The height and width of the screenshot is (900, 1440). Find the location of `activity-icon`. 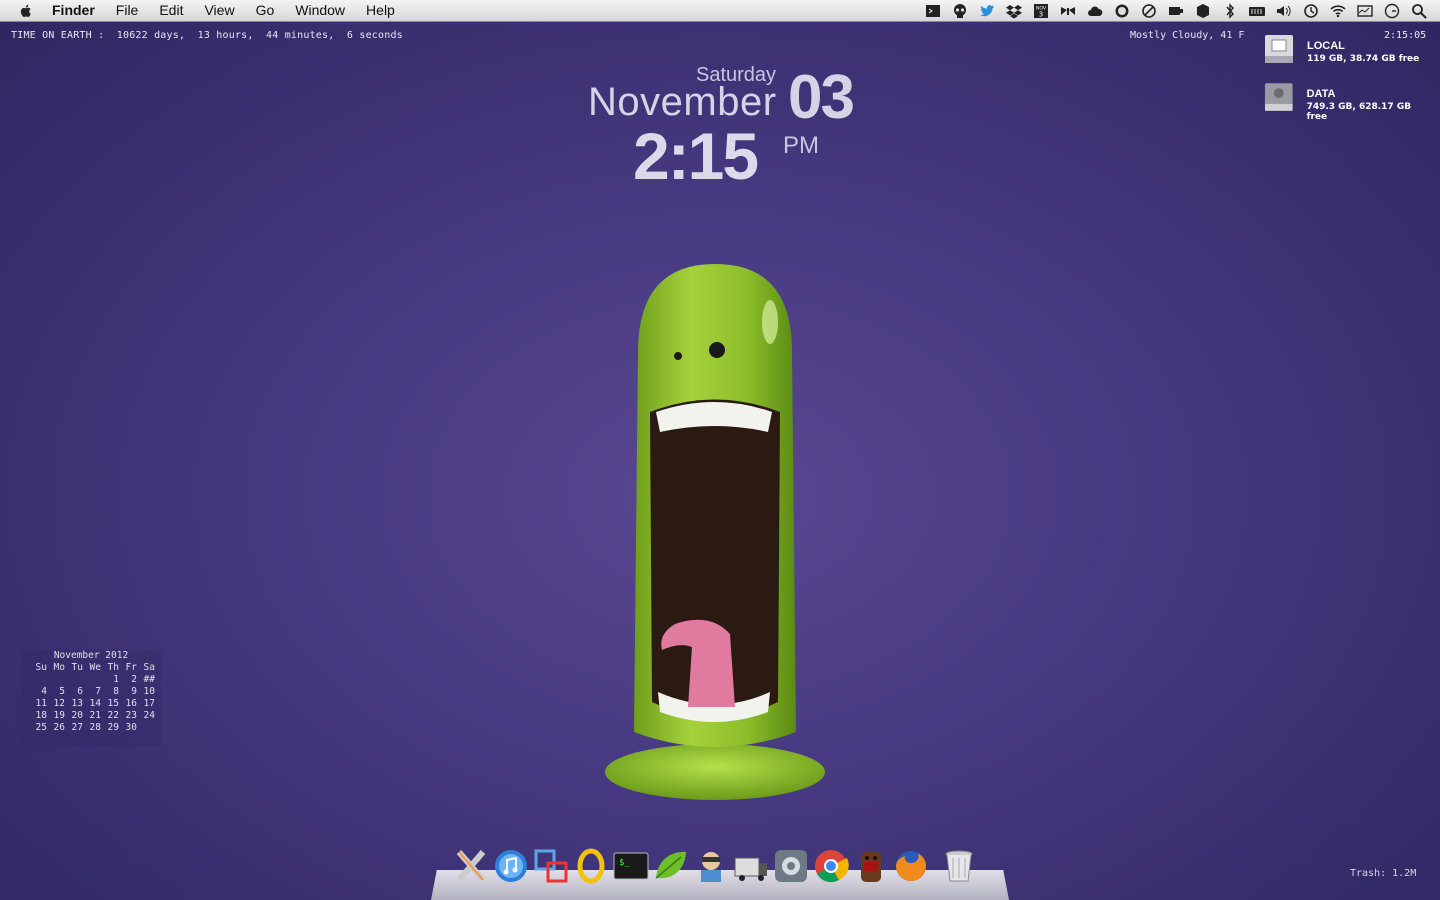

activity-icon is located at coordinates (1365, 11).